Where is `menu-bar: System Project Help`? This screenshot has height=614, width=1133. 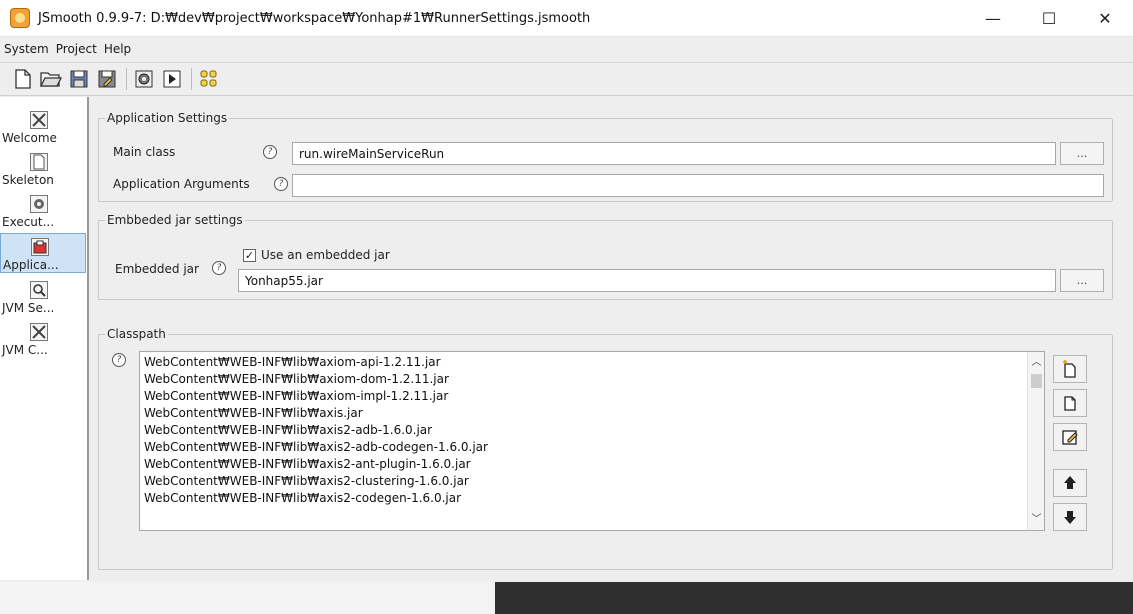
menu-bar: System Project Help is located at coordinates (566, 49).